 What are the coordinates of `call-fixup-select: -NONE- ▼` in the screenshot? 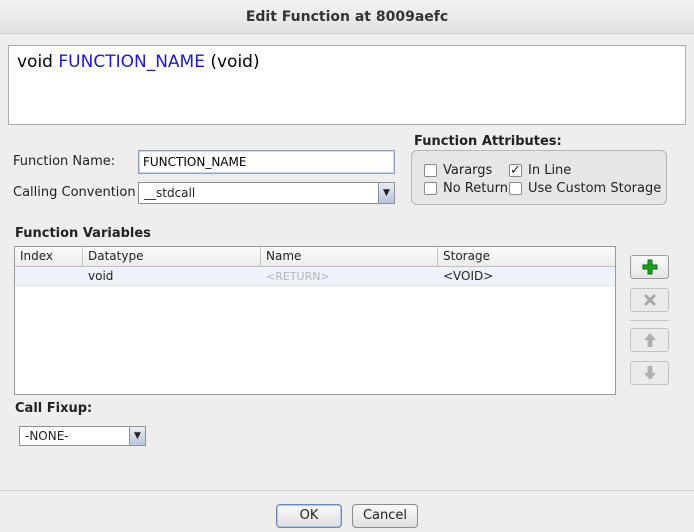 It's located at (82, 436).